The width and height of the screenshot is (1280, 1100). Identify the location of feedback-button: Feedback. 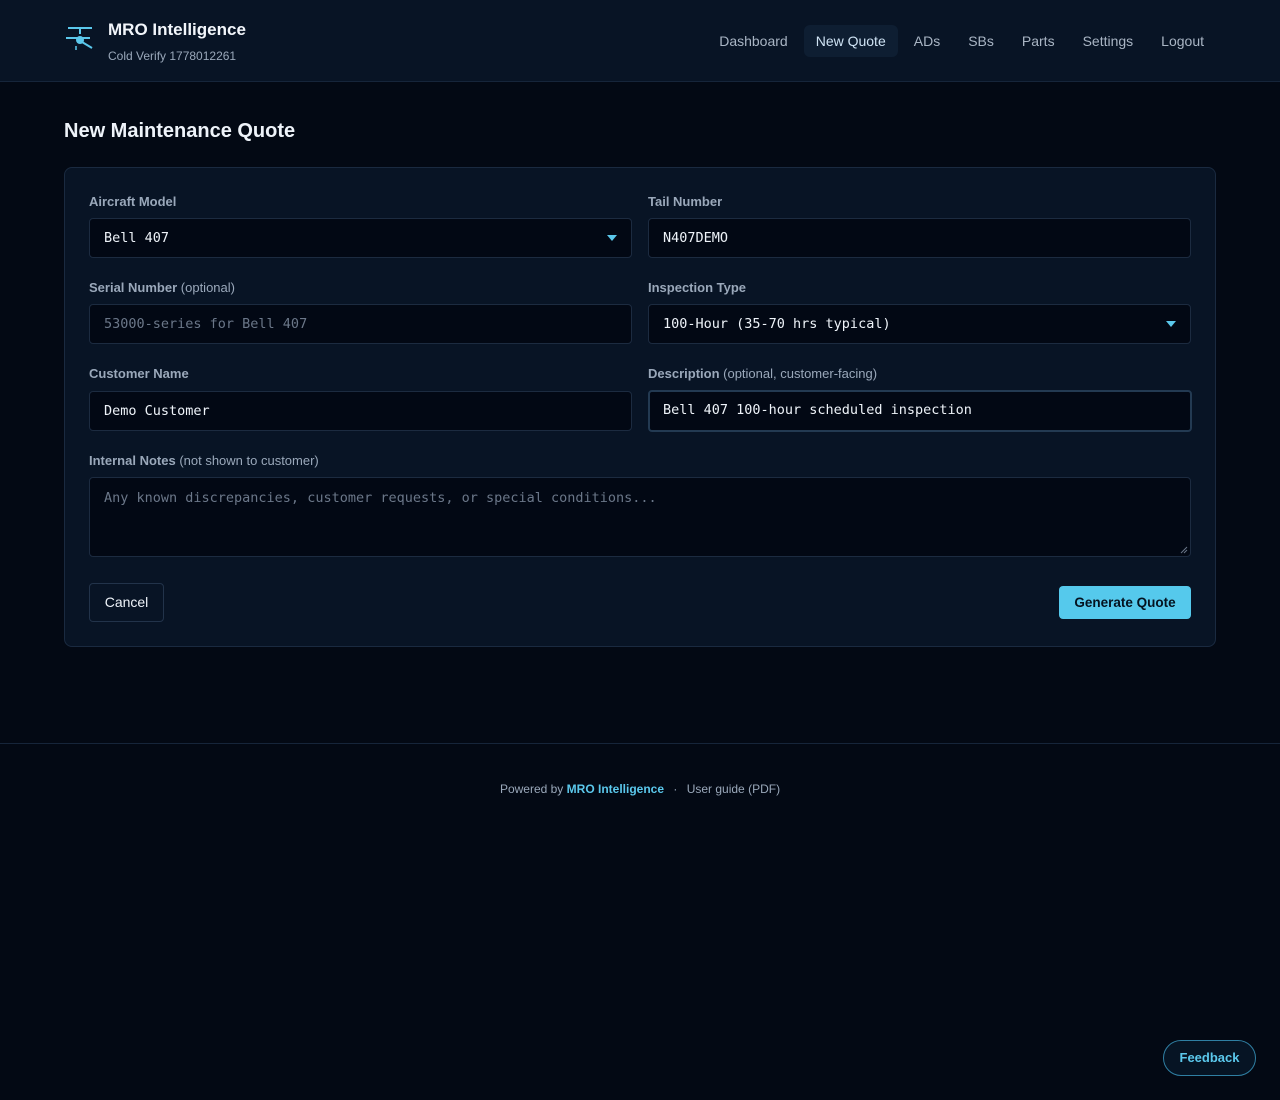
(1209, 1058).